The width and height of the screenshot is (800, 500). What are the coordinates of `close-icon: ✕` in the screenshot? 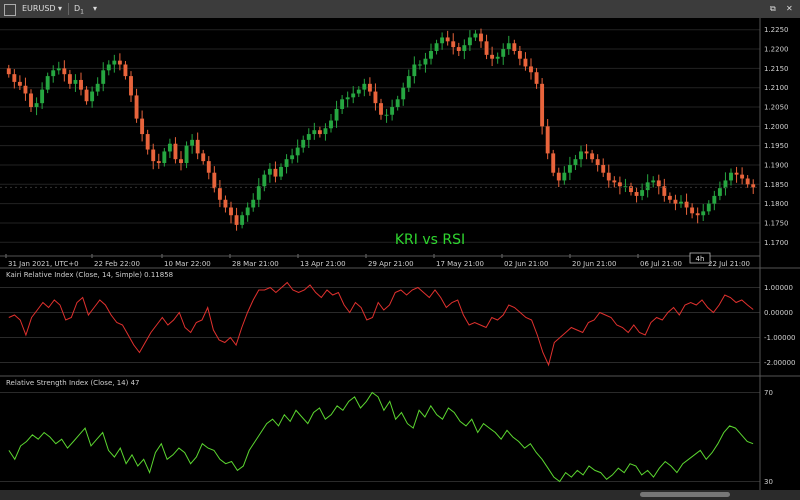 It's located at (789, 9).